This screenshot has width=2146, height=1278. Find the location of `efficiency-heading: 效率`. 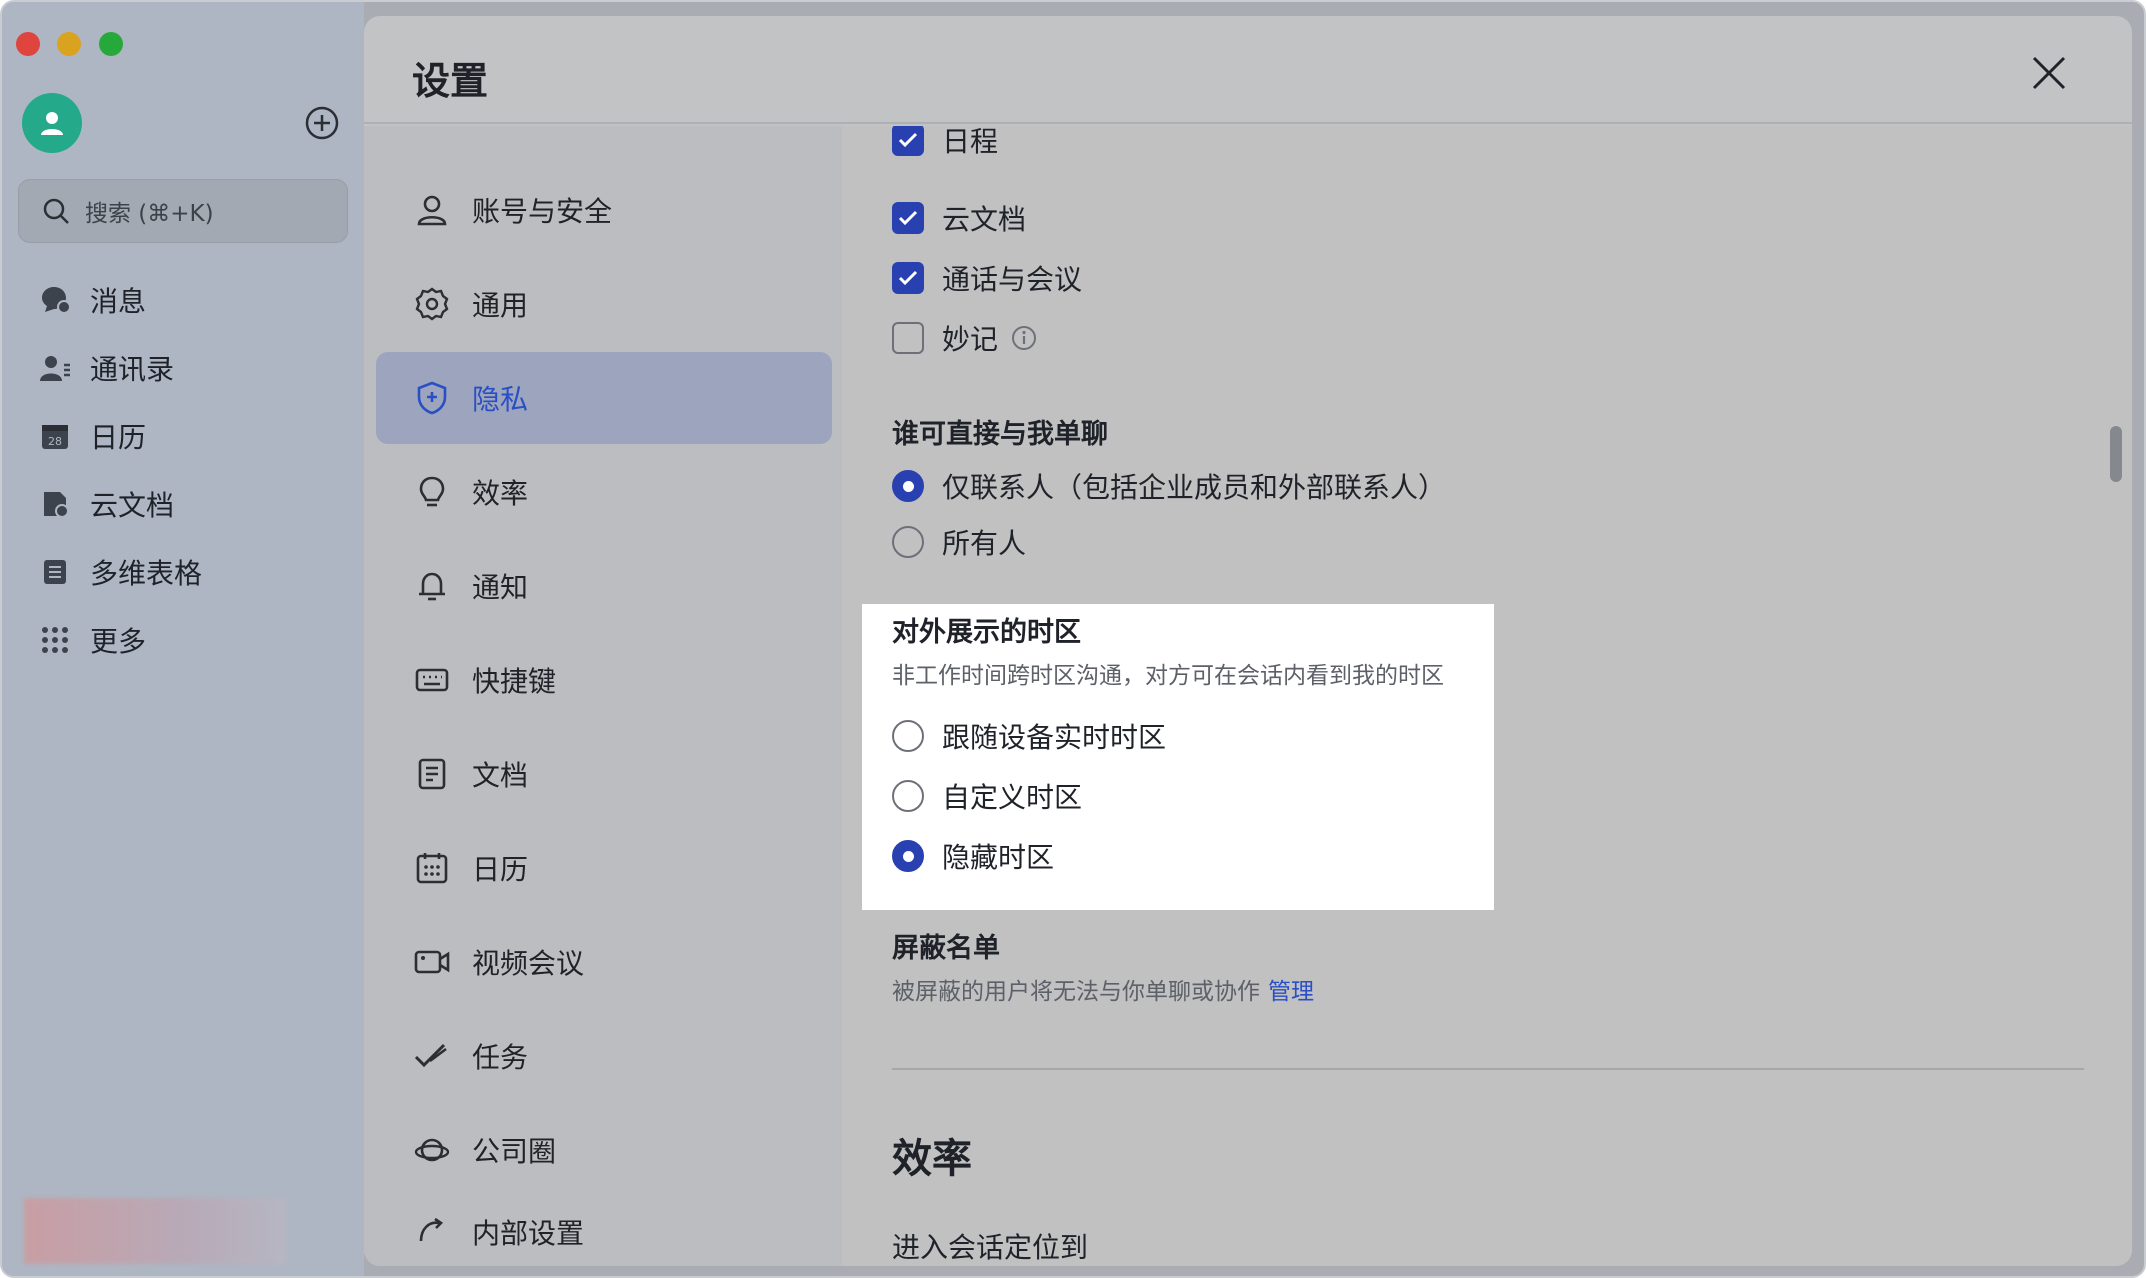

efficiency-heading: 效率 is located at coordinates (932, 1159).